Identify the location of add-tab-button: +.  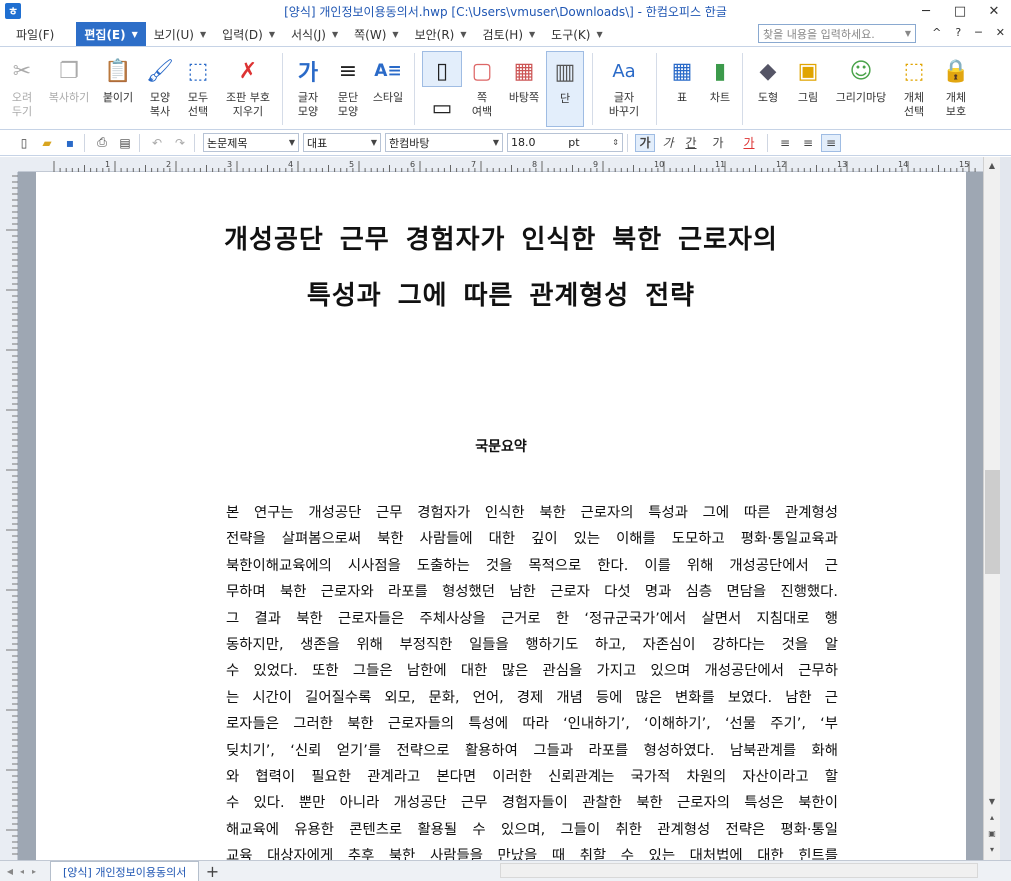
(212, 871).